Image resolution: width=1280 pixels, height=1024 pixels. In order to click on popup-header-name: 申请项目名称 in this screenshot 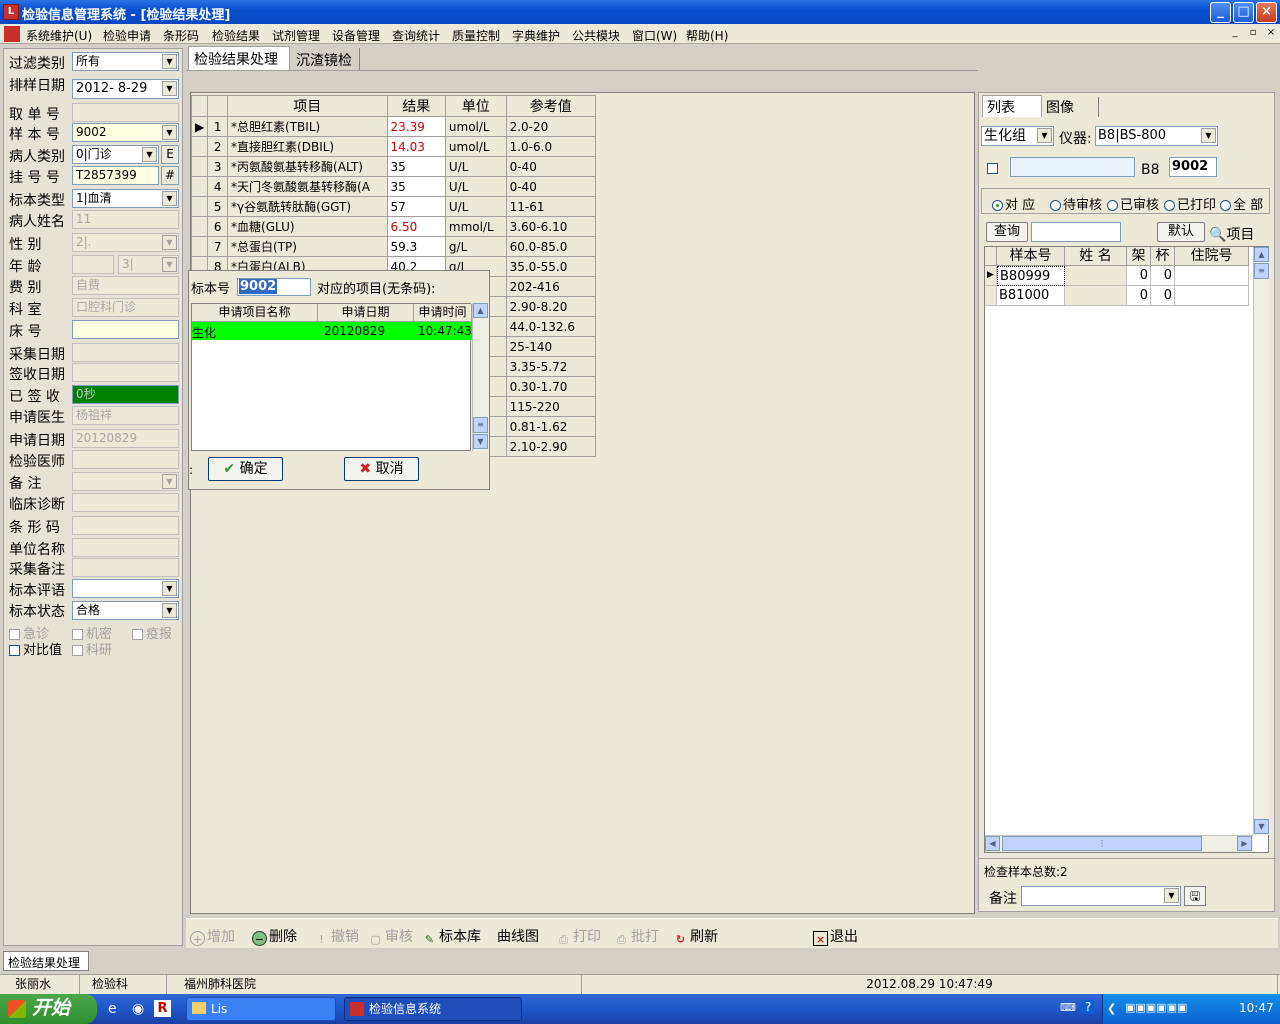, I will do `click(255, 313)`.